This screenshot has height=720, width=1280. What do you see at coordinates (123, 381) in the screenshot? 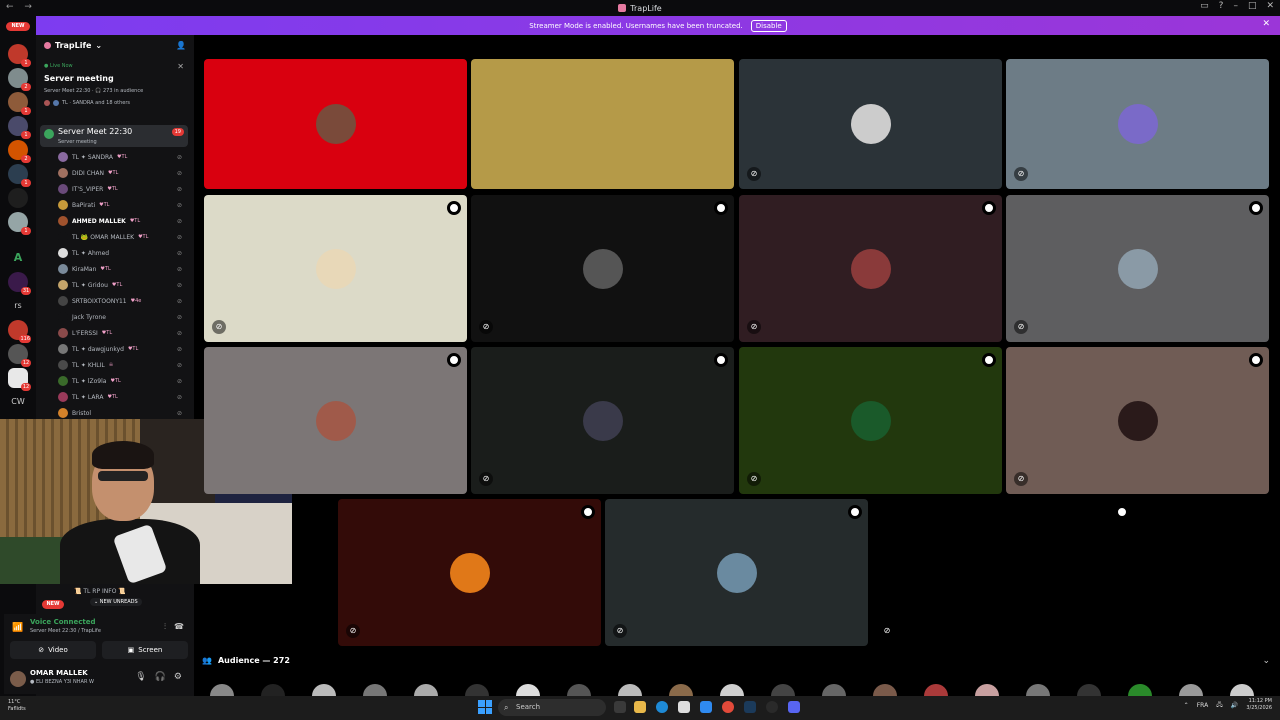
I see `voice-member: TL ✦ lZo9la ♥TL ⊘` at bounding box center [123, 381].